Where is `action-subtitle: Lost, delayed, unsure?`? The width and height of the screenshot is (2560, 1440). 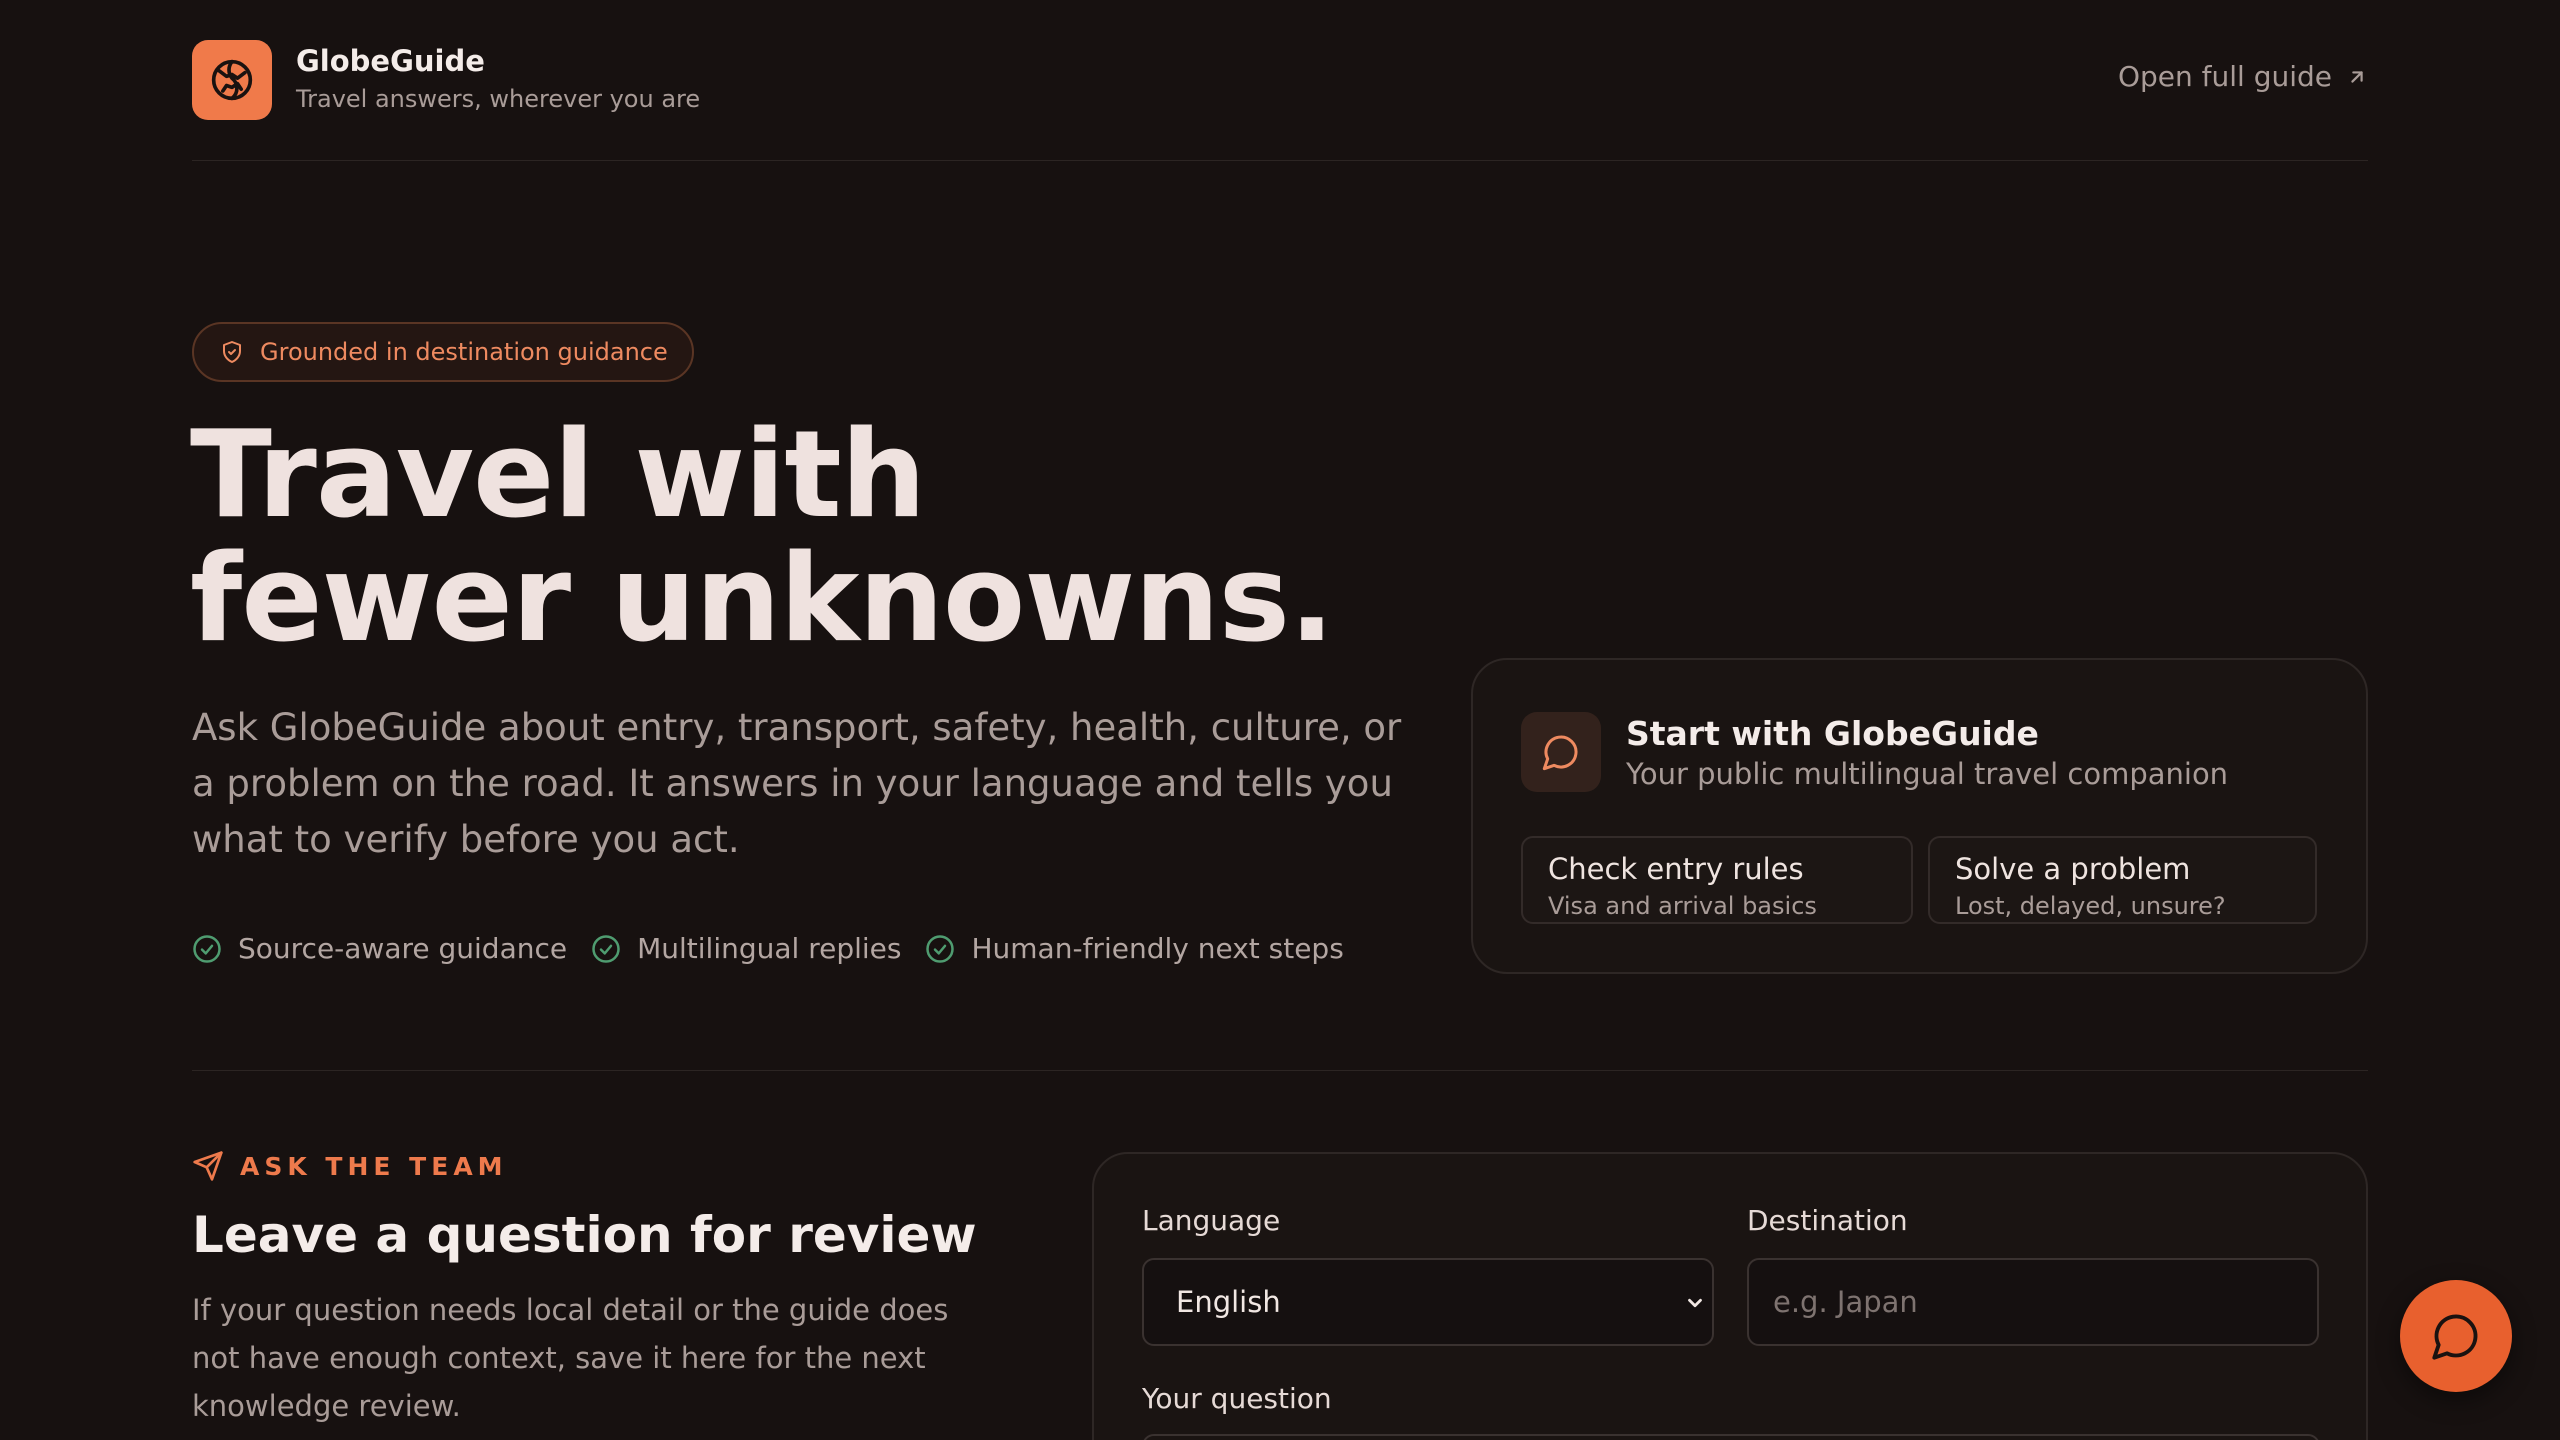
action-subtitle: Lost, delayed, unsure? is located at coordinates (2090, 906).